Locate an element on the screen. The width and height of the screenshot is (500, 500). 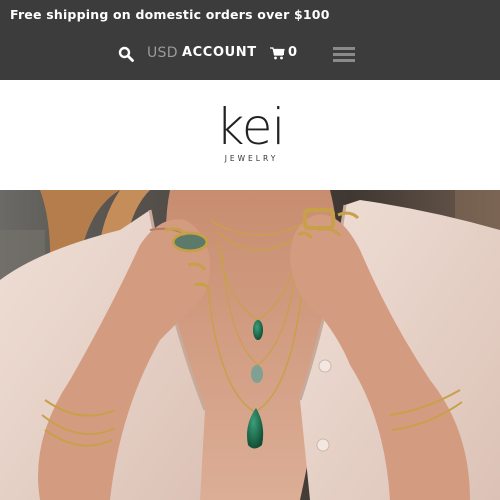
site-logo: kei JEWELRY is located at coordinates (250, 135).